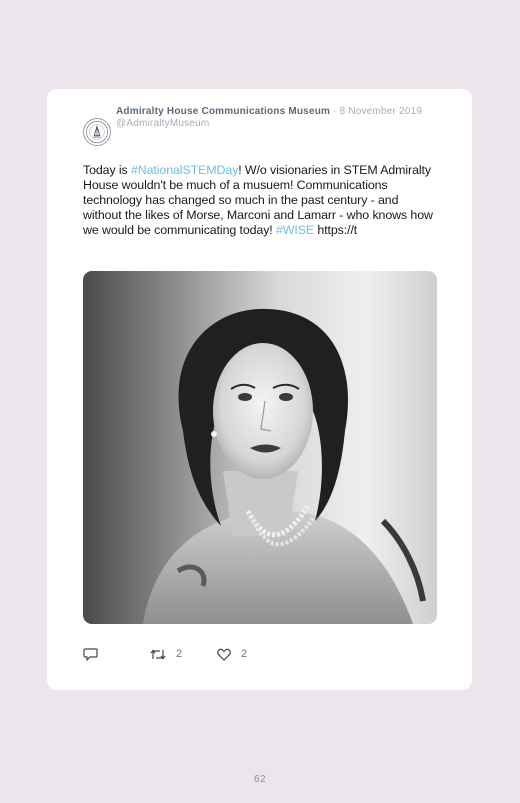 This screenshot has width=520, height=803. Describe the element at coordinates (158, 654) in the screenshot. I see `retweet-icon` at that location.